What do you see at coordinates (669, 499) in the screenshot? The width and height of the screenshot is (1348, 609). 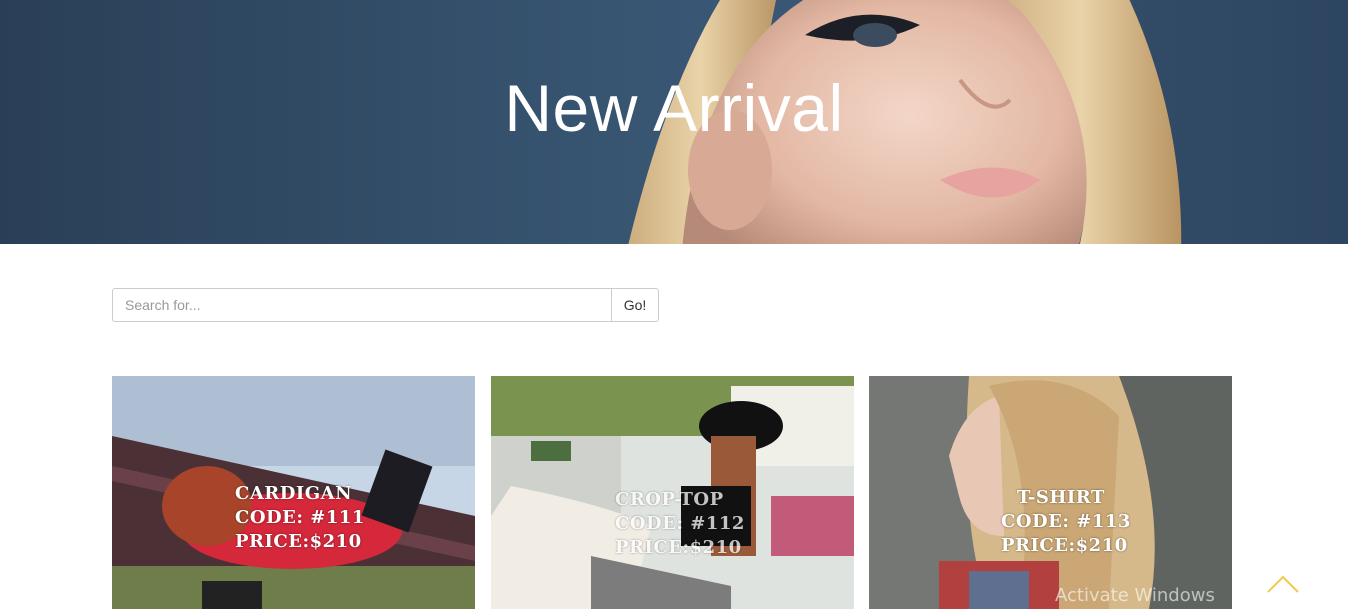 I see `product-name: CROP-TOP` at bounding box center [669, 499].